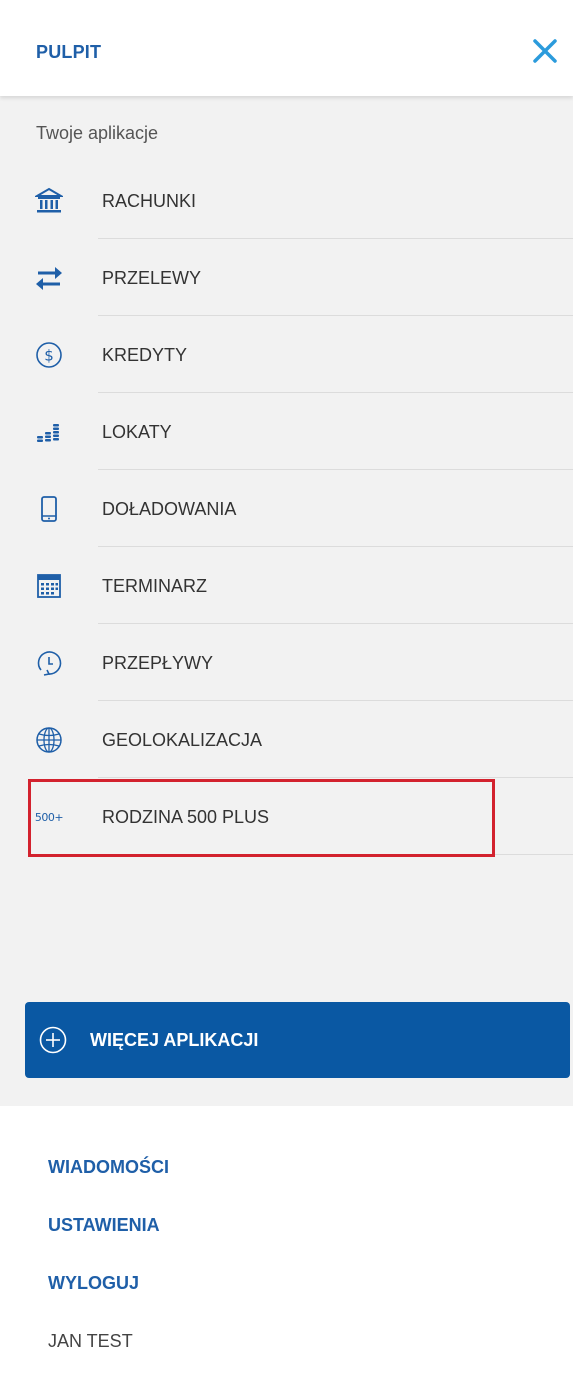 The width and height of the screenshot is (573, 1392). Describe the element at coordinates (286, 739) in the screenshot. I see `app-item-geolokalizacja: GEOLOKALIZACJA` at that location.